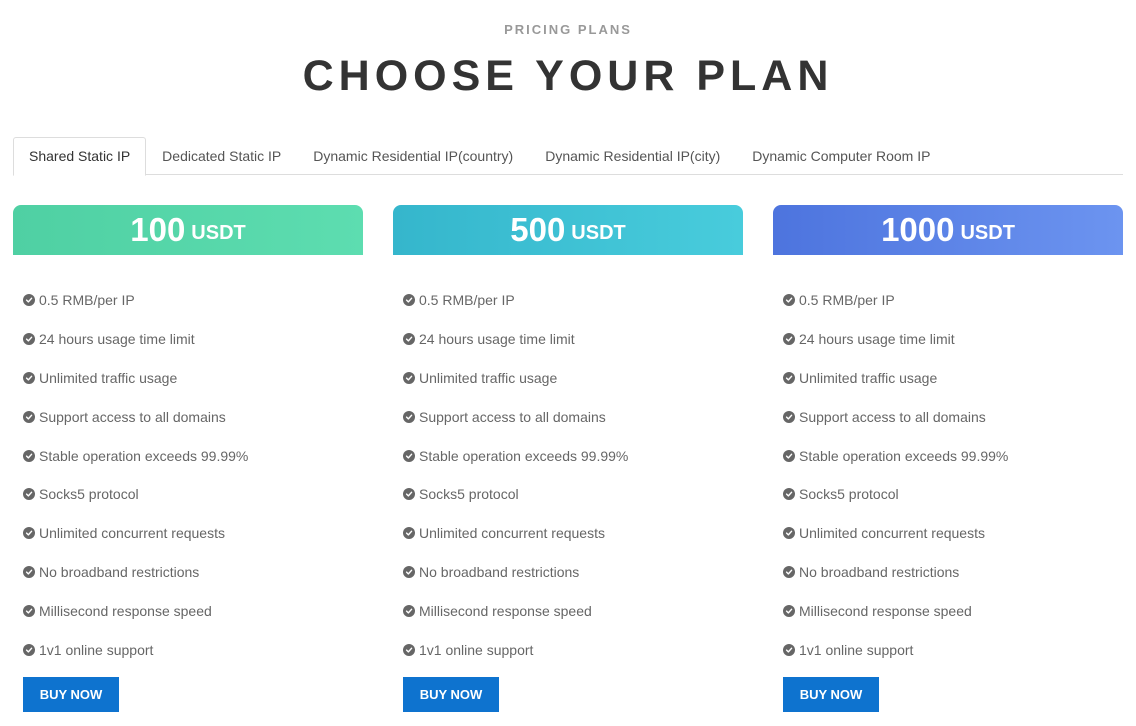  What do you see at coordinates (568, 230) in the screenshot?
I see `plan-price-header: 500 USDT` at bounding box center [568, 230].